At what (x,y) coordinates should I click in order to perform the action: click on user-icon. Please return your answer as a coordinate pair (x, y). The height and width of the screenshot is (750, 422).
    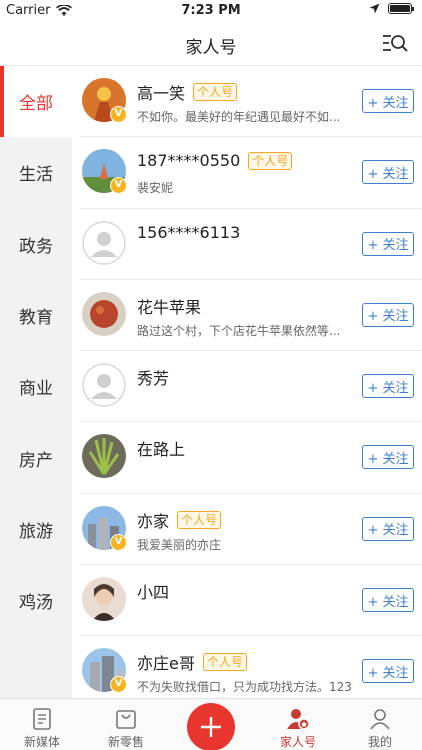
    Looking at the image, I should click on (380, 719).